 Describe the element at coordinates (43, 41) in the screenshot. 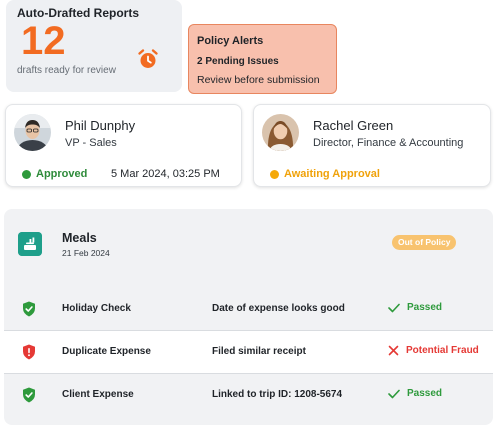

I see `reports-count: 12` at that location.